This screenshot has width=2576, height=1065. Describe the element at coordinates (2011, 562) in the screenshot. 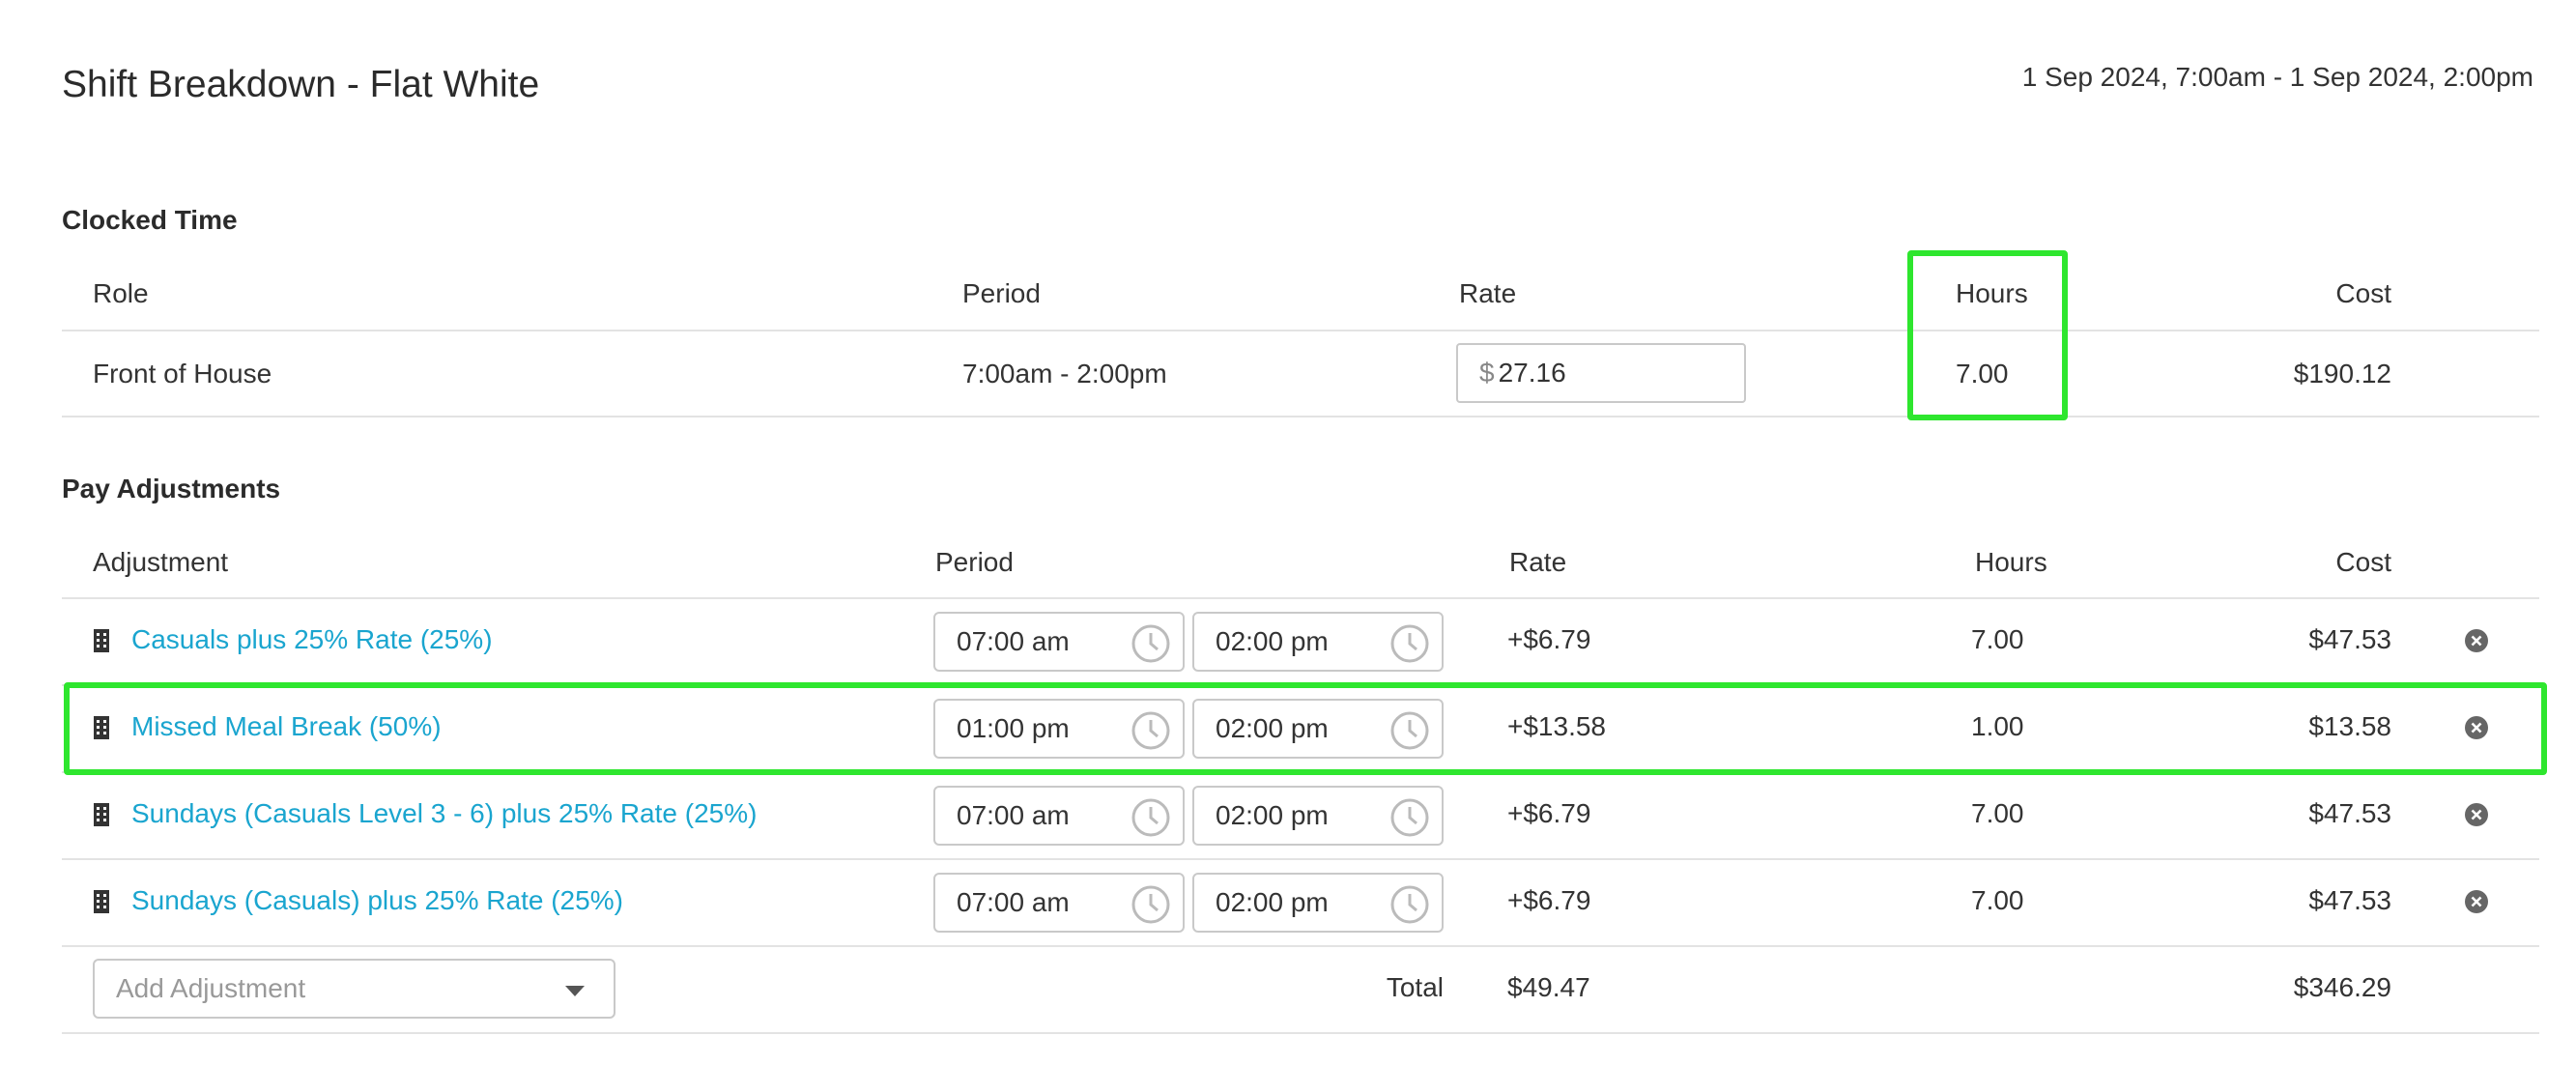

I see `col-header-hours: Hours` at that location.